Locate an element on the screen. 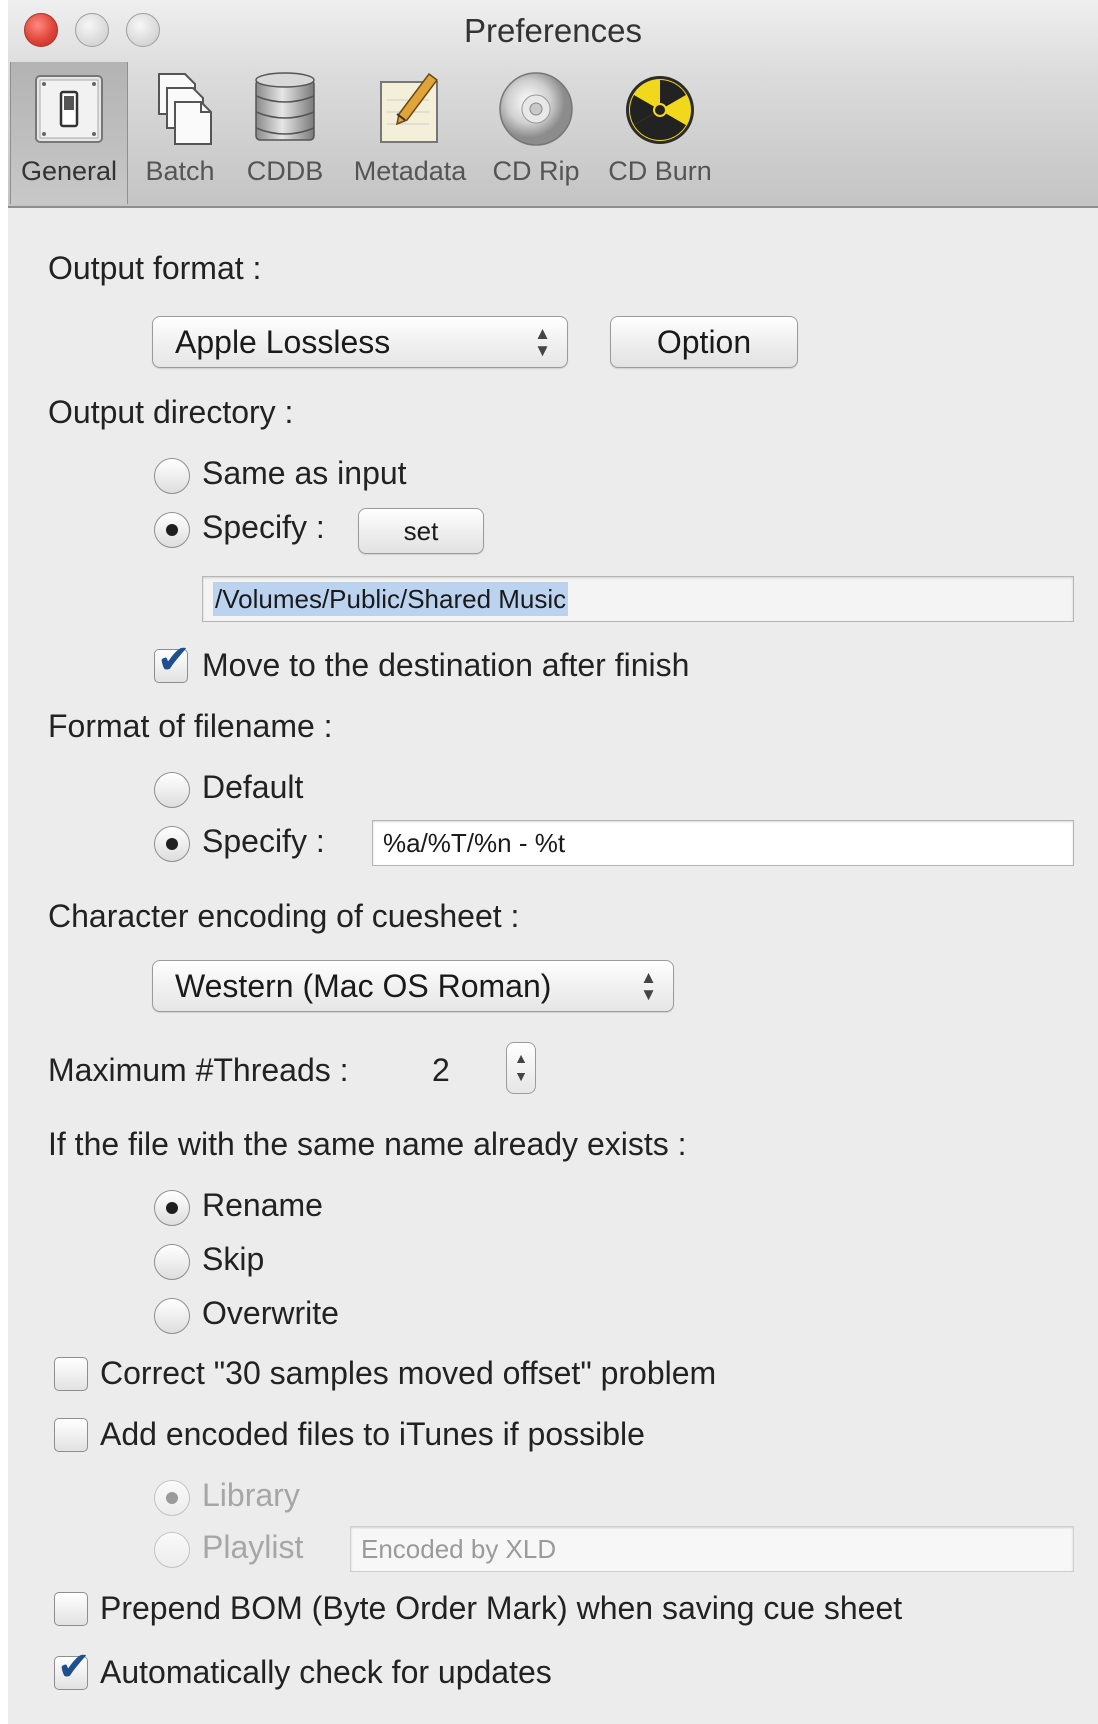 The width and height of the screenshot is (1098, 1724). tab-general: General is located at coordinates (69, 133).